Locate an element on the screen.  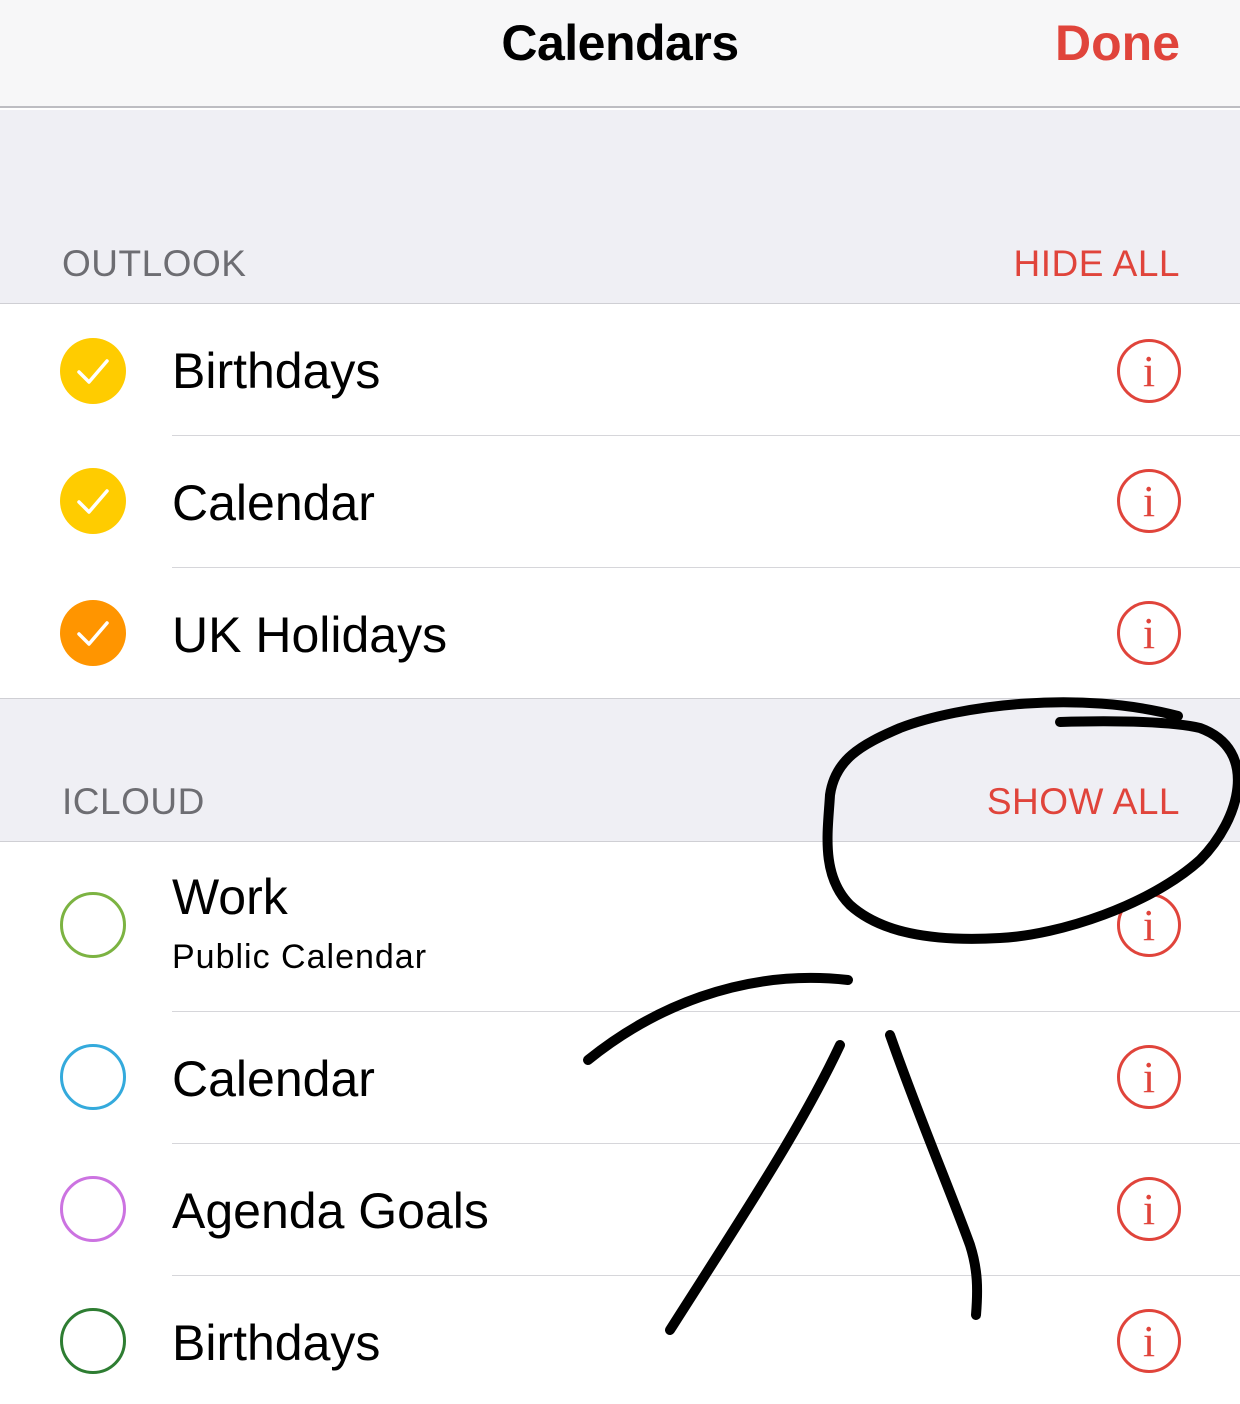
calendar-row-outlook-uk-holidays: UK Holidays i is located at coordinates (620, 633).